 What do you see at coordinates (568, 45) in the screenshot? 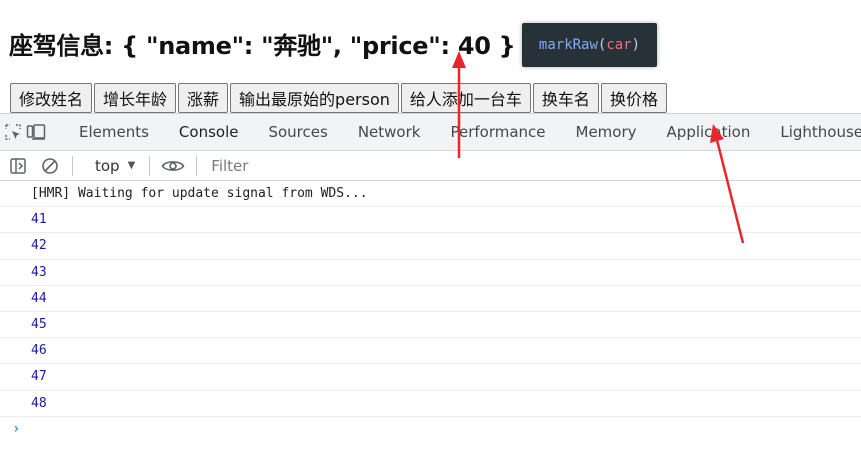
I see `code-fn: markRaw` at bounding box center [568, 45].